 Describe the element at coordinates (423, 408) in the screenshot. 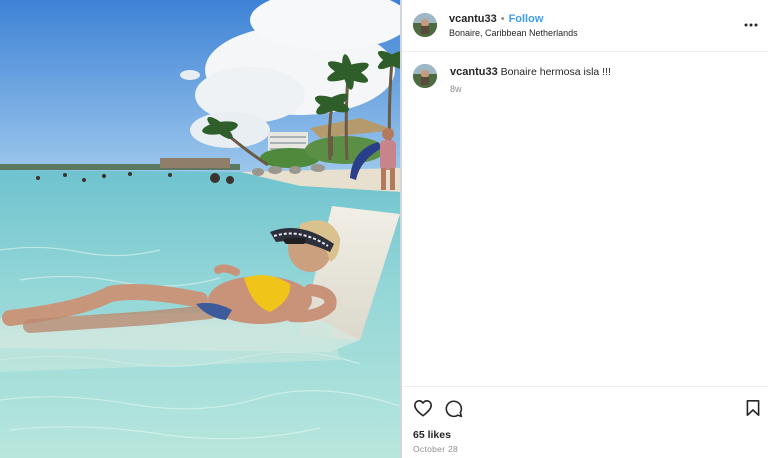

I see `heart-icon` at that location.